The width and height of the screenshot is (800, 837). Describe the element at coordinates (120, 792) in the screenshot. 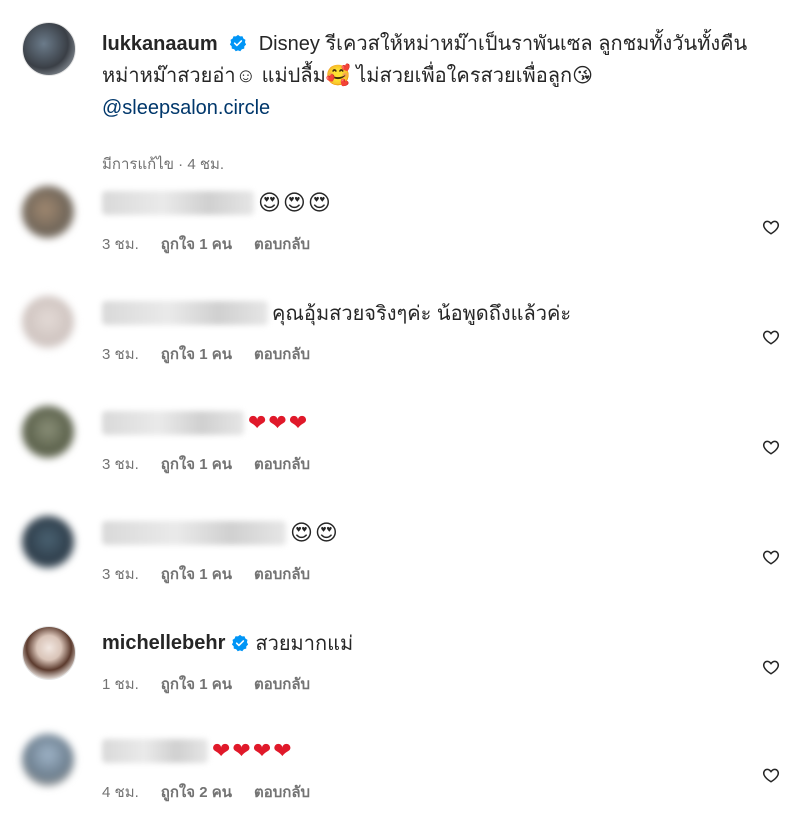

I see `comment-time: 4 ชม.` at that location.